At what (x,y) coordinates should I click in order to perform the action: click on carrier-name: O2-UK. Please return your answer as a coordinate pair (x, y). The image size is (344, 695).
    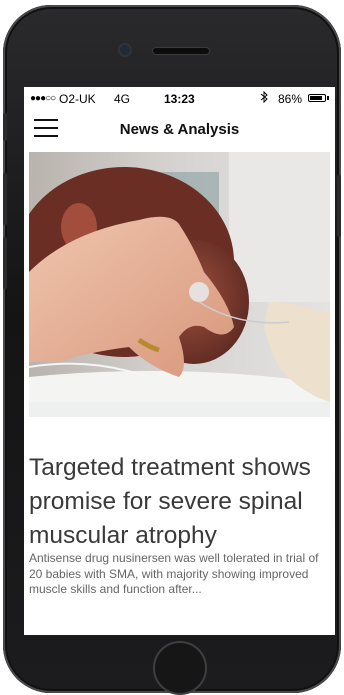
    Looking at the image, I should click on (77, 99).